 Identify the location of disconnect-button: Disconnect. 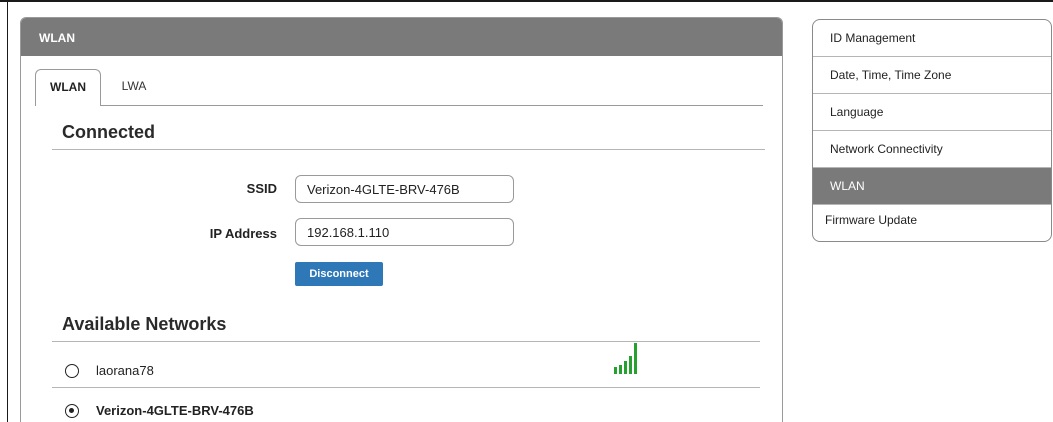
(339, 274).